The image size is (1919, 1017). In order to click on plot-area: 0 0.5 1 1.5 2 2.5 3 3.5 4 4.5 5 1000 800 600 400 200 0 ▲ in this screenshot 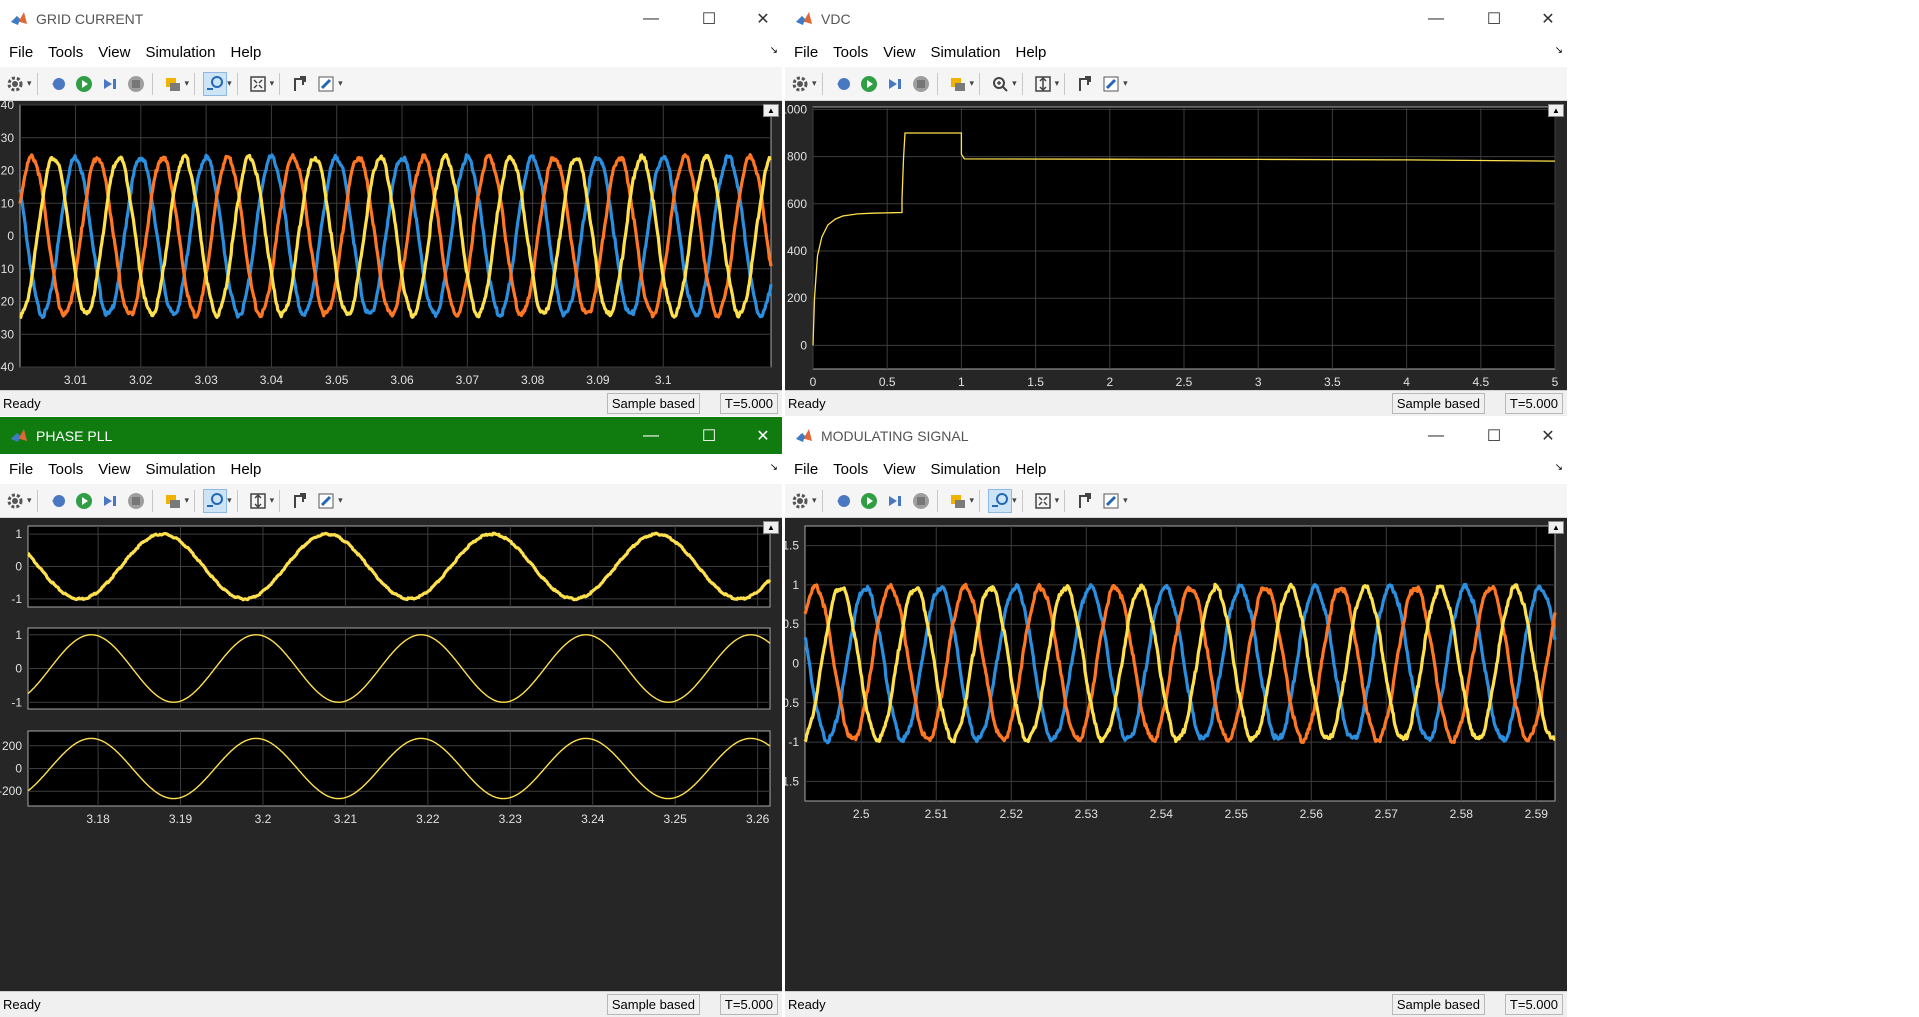, I will do `click(1176, 246)`.